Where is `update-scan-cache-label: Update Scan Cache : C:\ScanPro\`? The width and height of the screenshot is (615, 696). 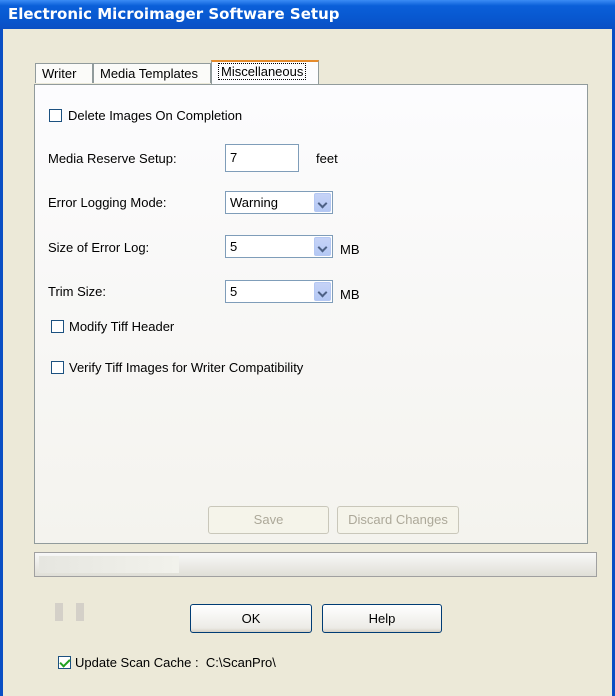
update-scan-cache-label: Update Scan Cache : C:\ScanPro\ is located at coordinates (175, 662).